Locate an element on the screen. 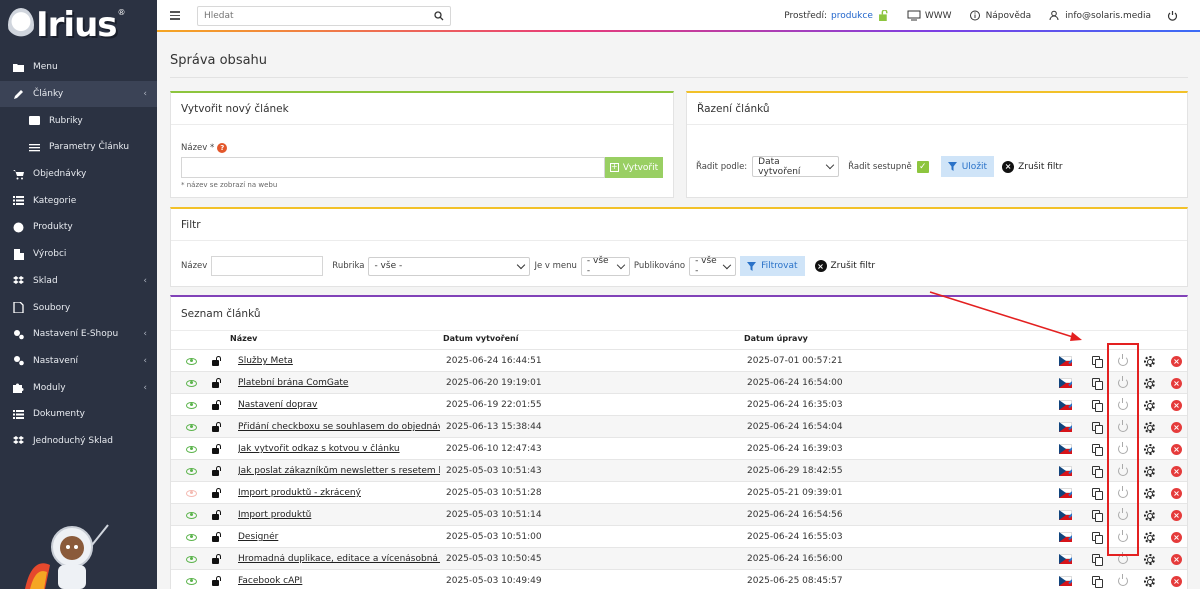 The height and width of the screenshot is (589, 1200). annotation-arrow is located at coordinates (1005, 316).